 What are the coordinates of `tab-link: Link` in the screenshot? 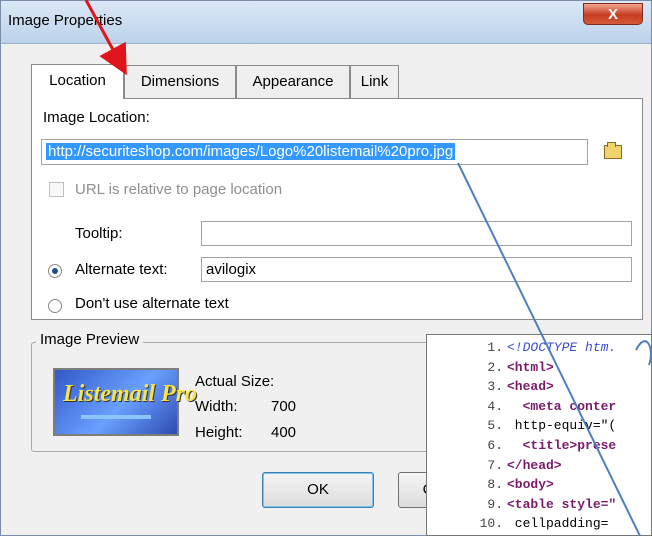 It's located at (374, 81).